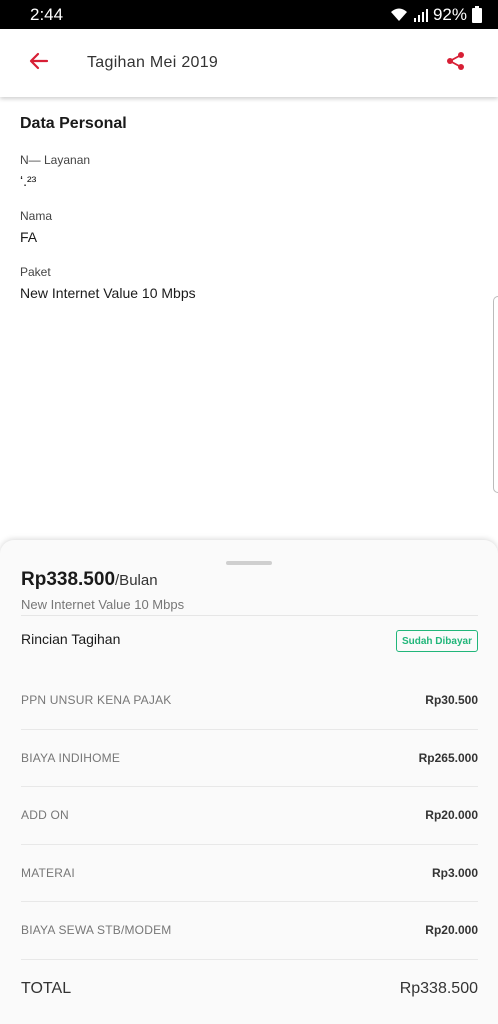 This screenshot has width=498, height=1024. Describe the element at coordinates (249, 14) in the screenshot. I see `status-bar: 2:44 92%` at that location.